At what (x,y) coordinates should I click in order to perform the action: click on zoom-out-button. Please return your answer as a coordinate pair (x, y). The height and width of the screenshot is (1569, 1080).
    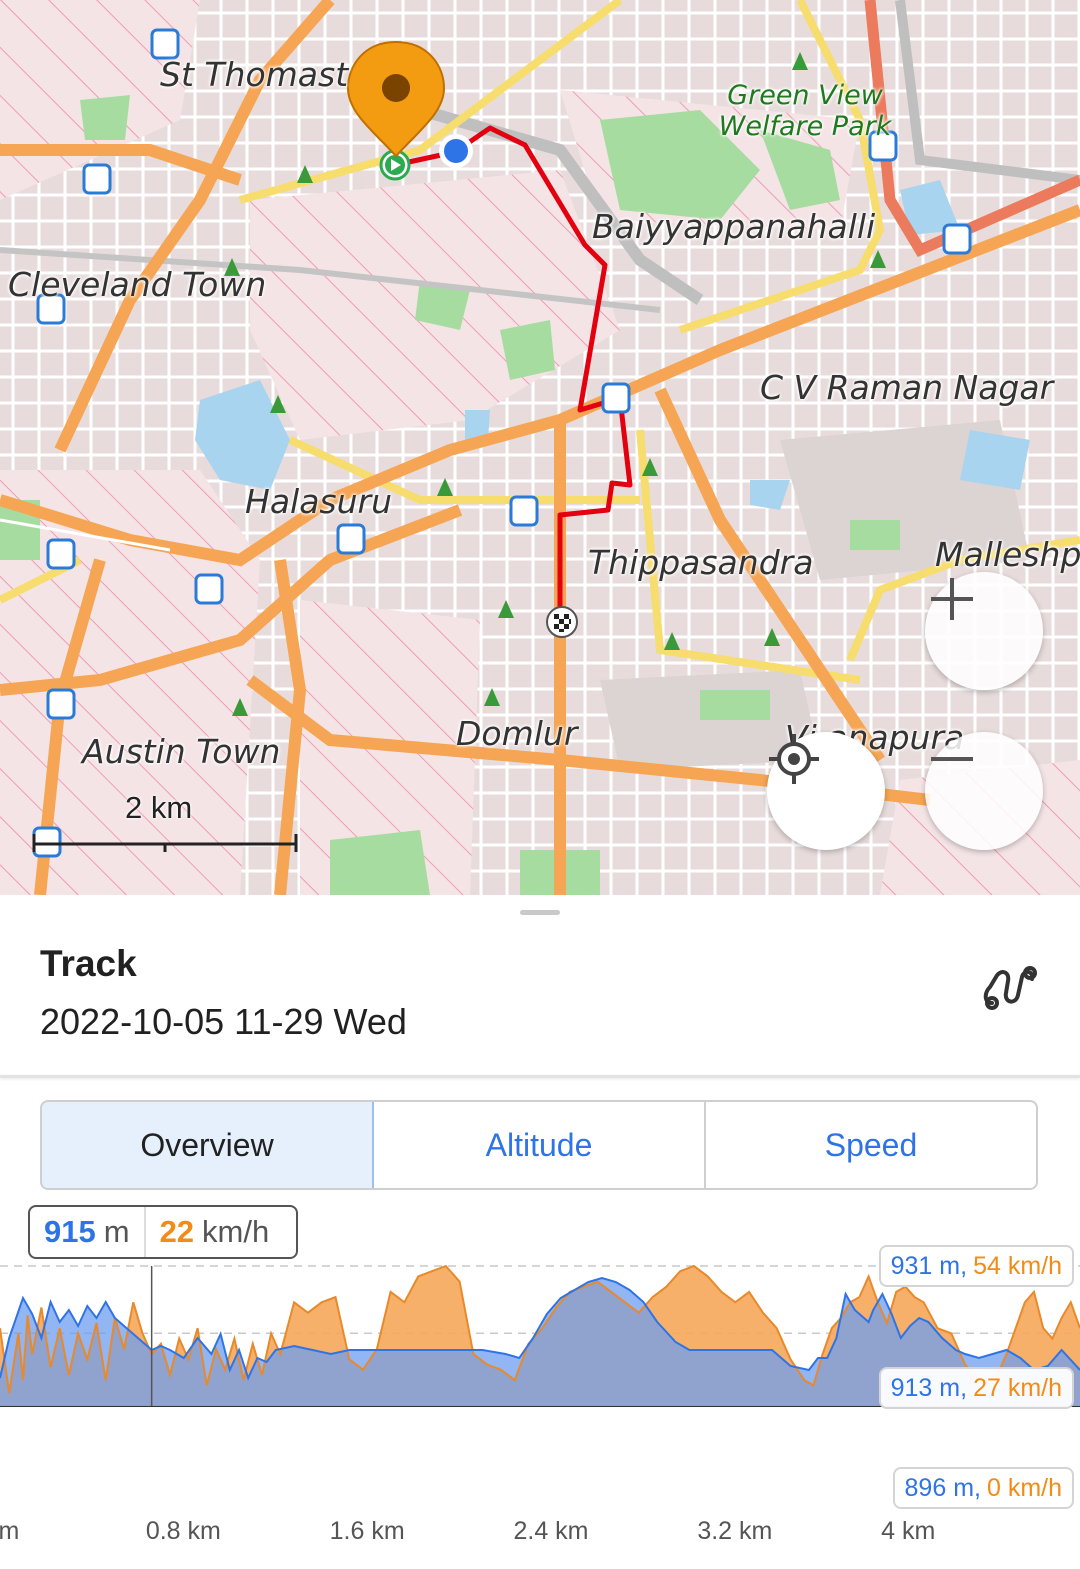
    Looking at the image, I should click on (984, 791).